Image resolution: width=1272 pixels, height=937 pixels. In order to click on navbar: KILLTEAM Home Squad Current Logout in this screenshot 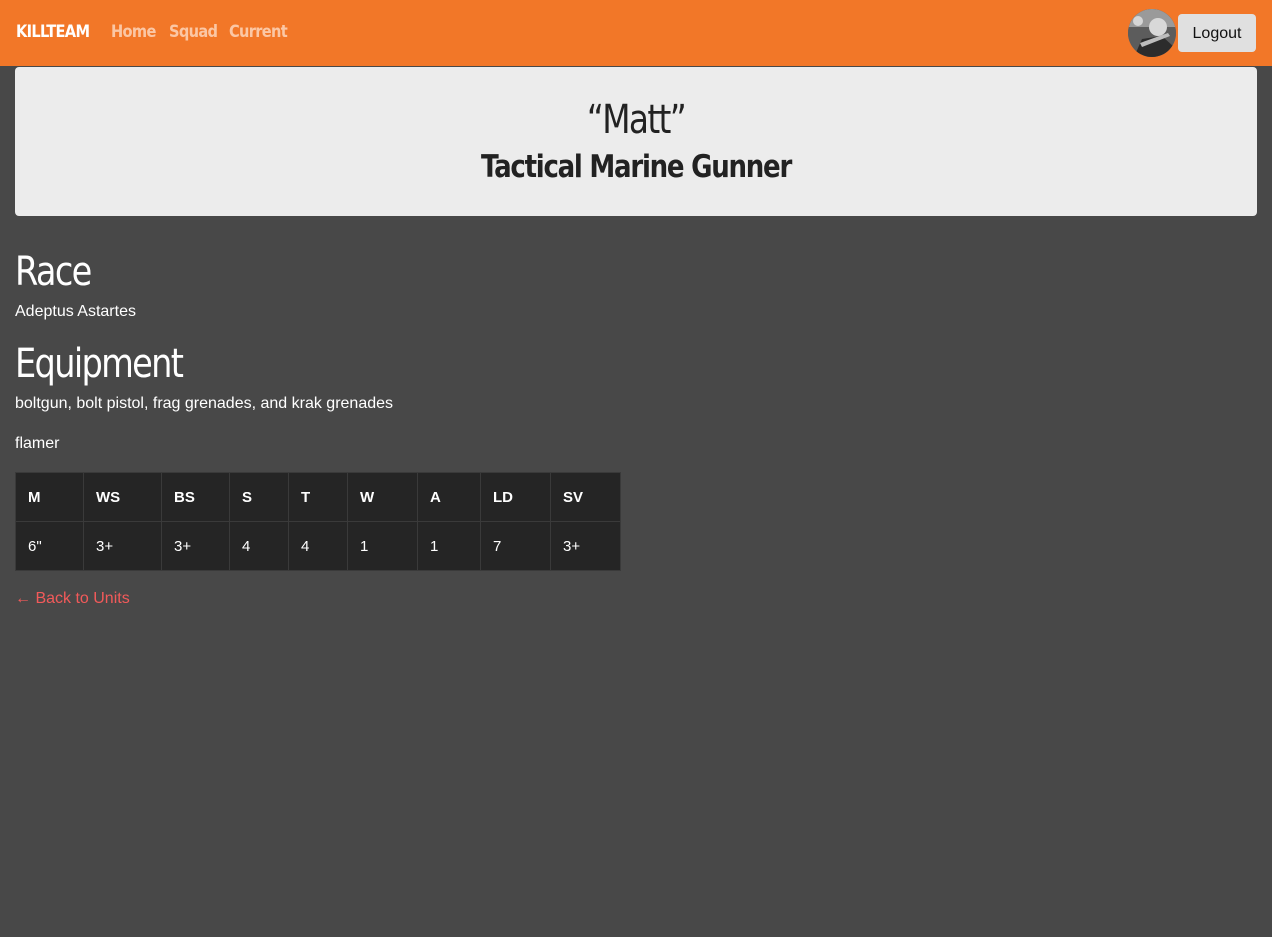, I will do `click(636, 33)`.